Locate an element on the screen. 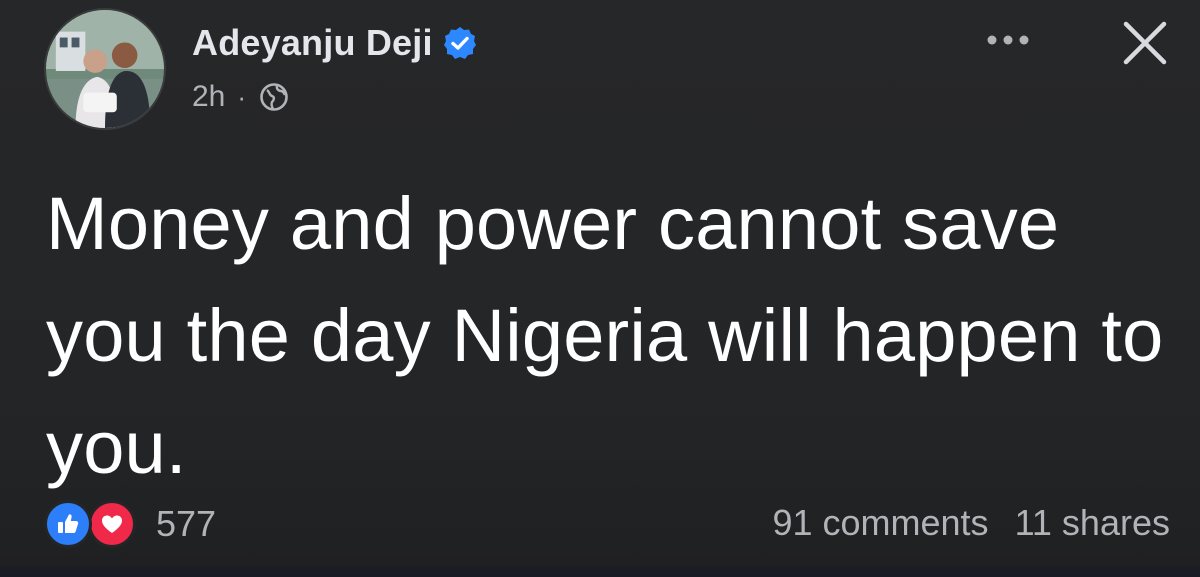 This screenshot has width=1200, height=577. post-timestamp: 2h is located at coordinates (208, 97).